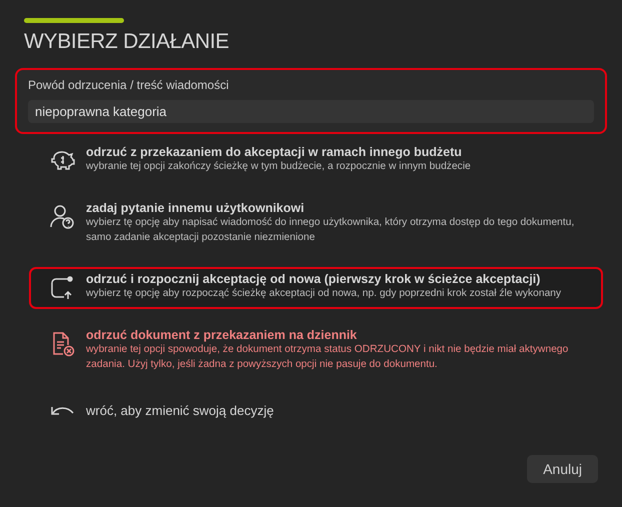  Describe the element at coordinates (127, 42) in the screenshot. I see `dialog-title: WYBIERZ DZIAŁANIE` at that location.